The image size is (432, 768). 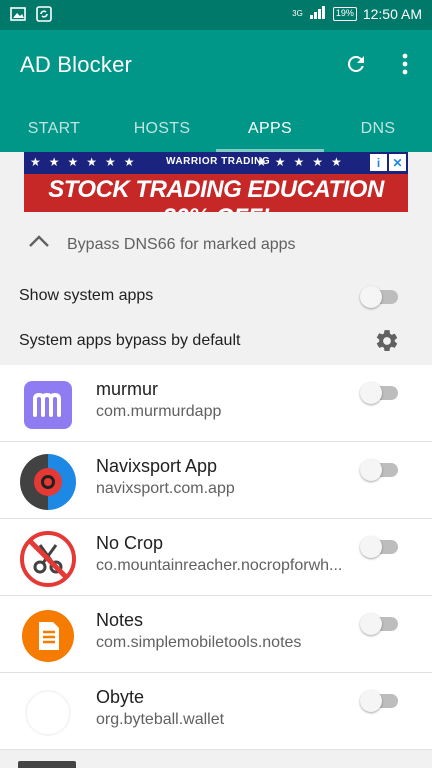 What do you see at coordinates (270, 129) in the screenshot?
I see `tab-apps: APPS` at bounding box center [270, 129].